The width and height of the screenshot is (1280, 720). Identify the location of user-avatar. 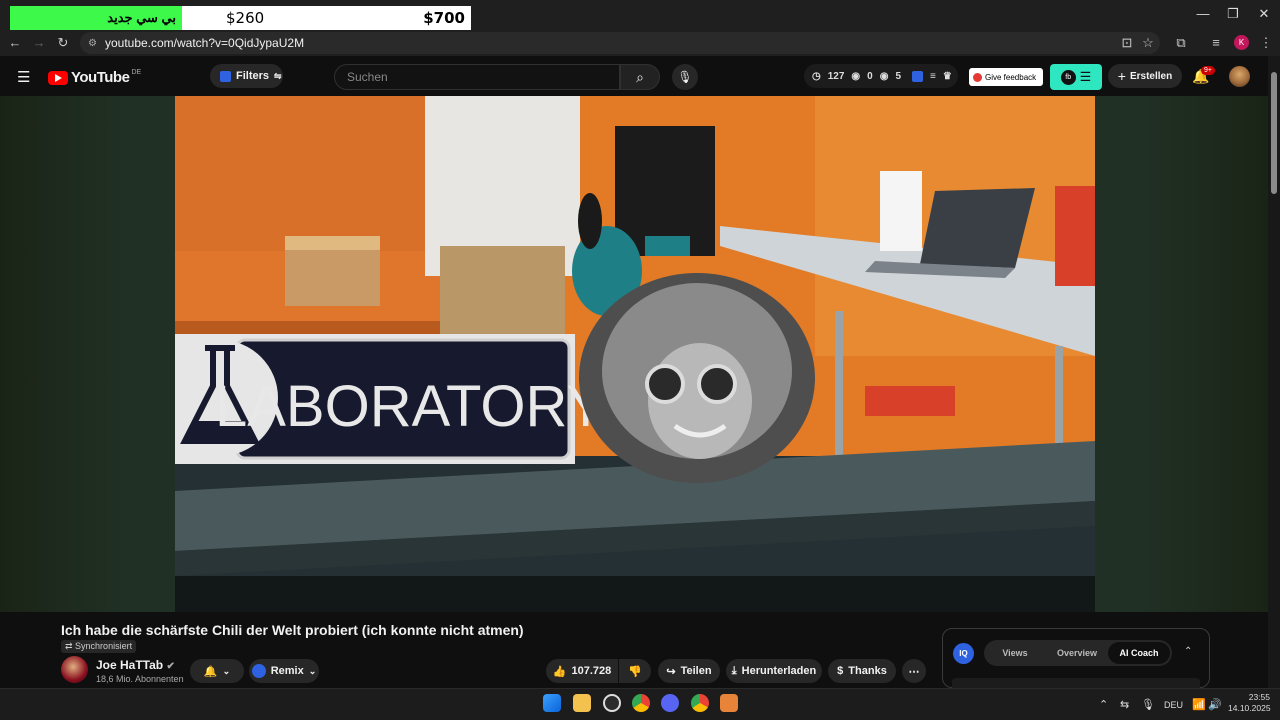
(1239, 76).